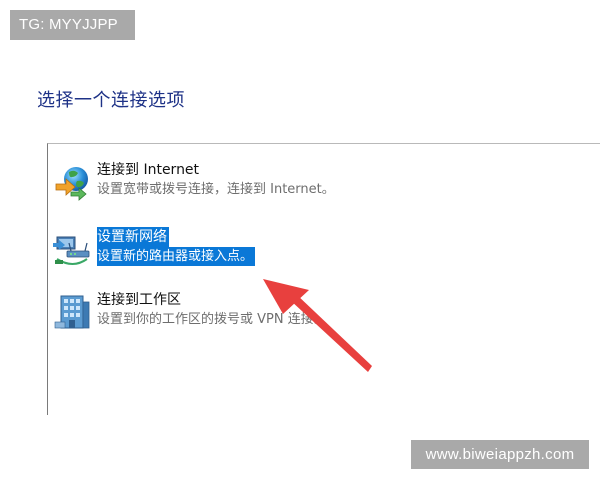 The height and width of the screenshot is (480, 600). I want to click on option-connect-internet: 连接到 Internet 设置宽带或拨号连接，连接到 Internet。, so click(313, 183).